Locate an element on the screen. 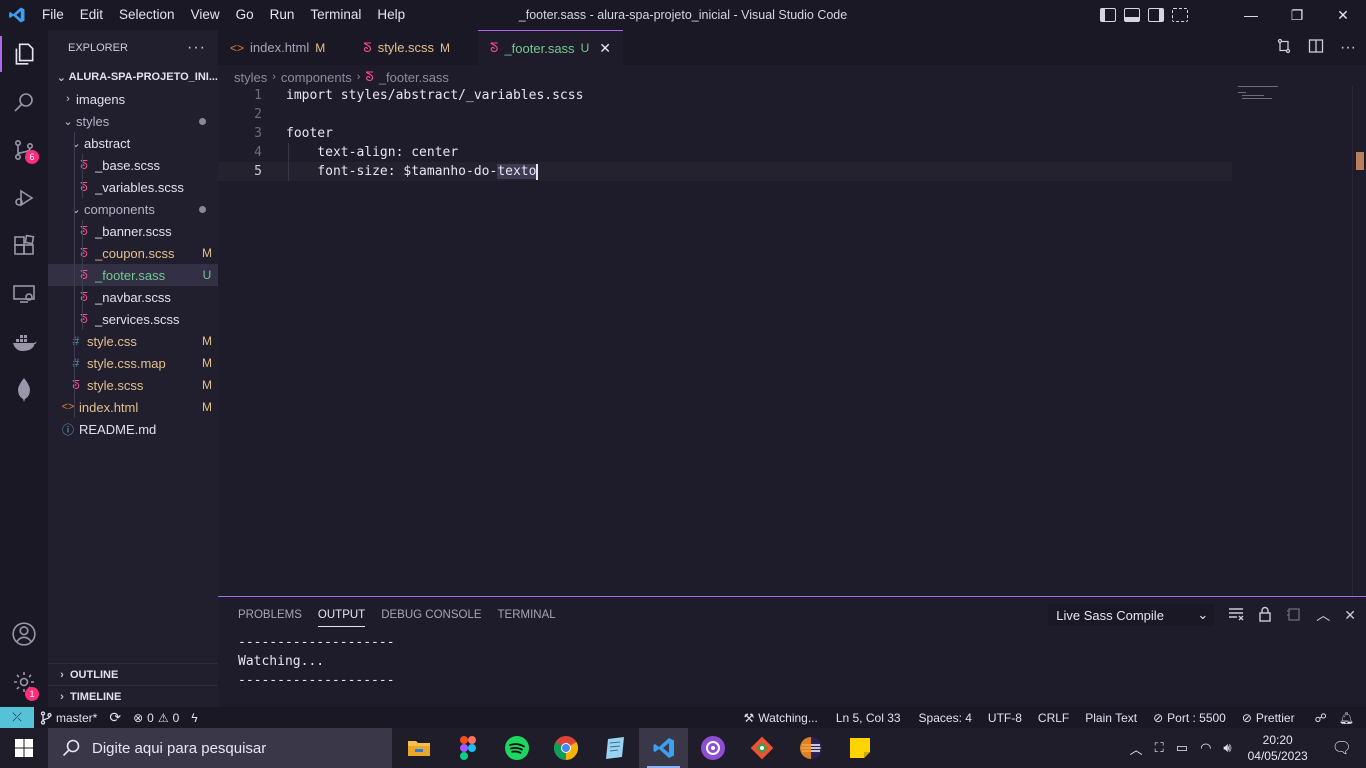 The image size is (1366, 768). minimap is located at coordinates (1263, 96).